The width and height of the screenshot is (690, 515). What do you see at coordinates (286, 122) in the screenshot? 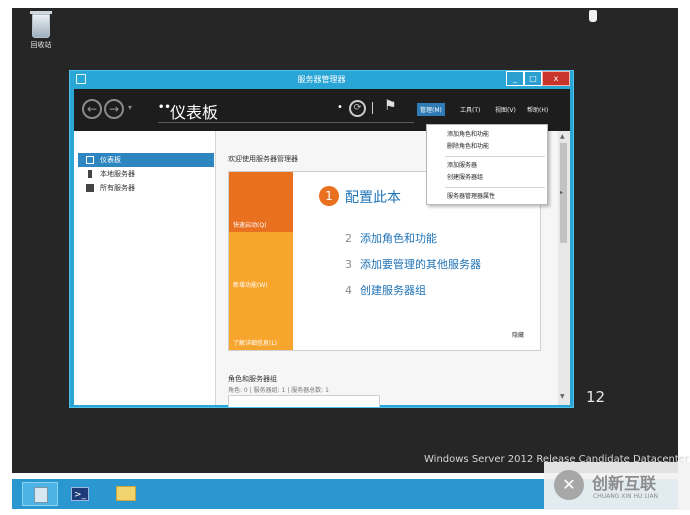
I see `breadcrumb-underline` at bounding box center [286, 122].